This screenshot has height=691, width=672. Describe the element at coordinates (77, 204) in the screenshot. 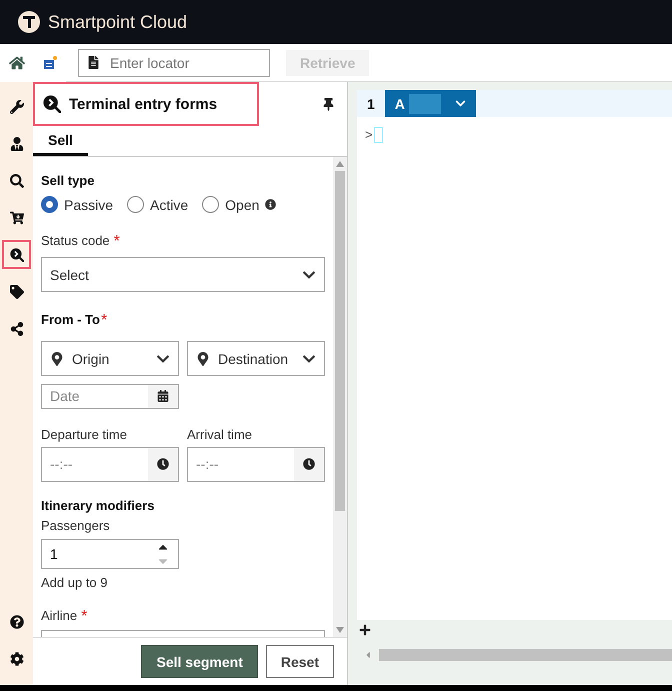

I see `radio-option: Passive` at that location.